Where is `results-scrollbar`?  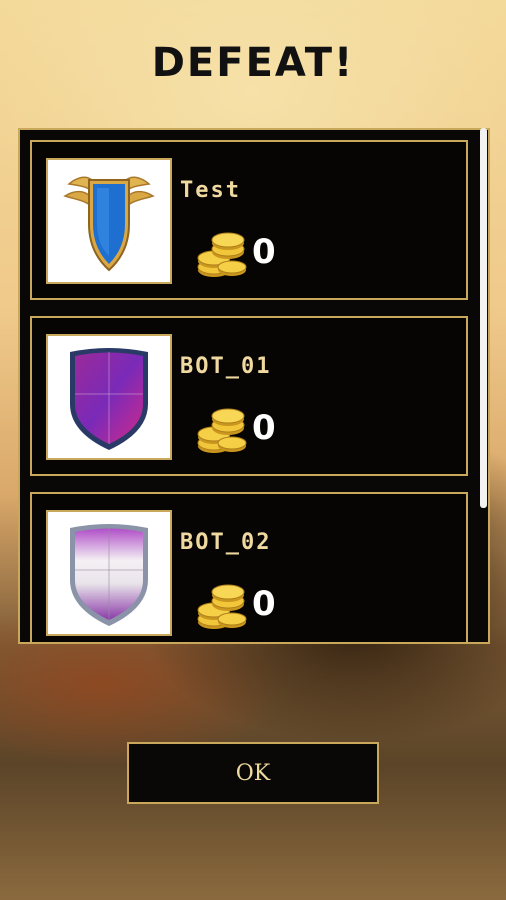
results-scrollbar is located at coordinates (483, 318).